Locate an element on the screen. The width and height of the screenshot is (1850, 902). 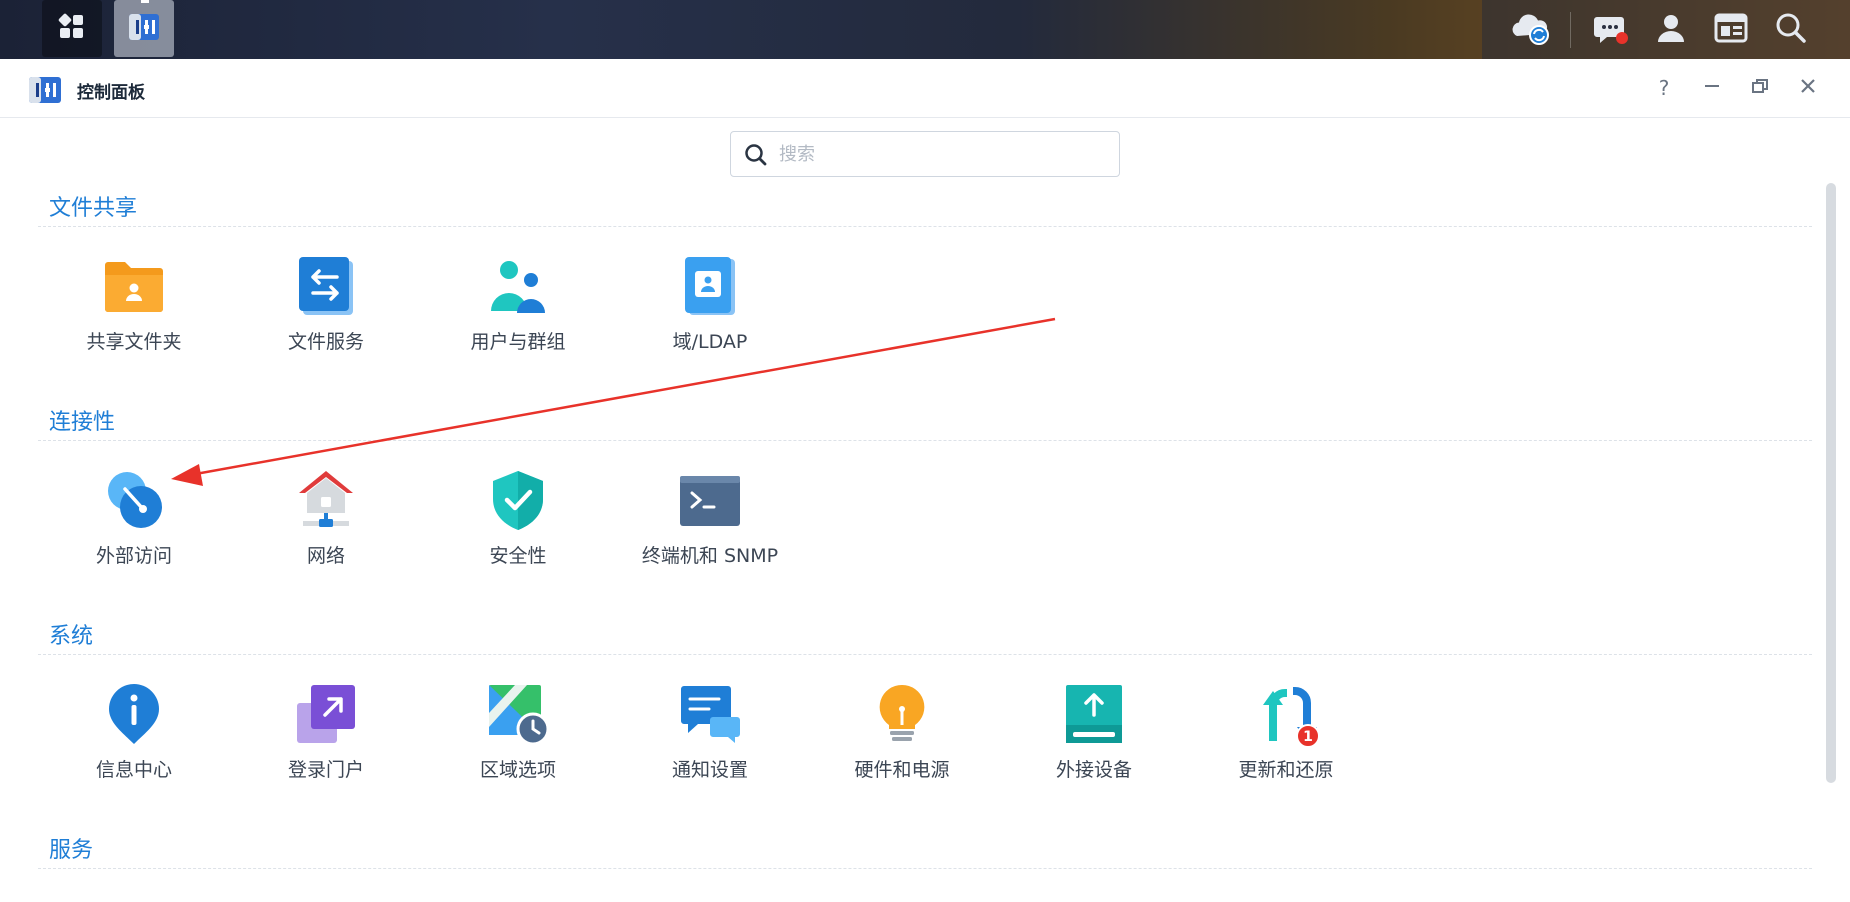
close-button is located at coordinates (1808, 88).